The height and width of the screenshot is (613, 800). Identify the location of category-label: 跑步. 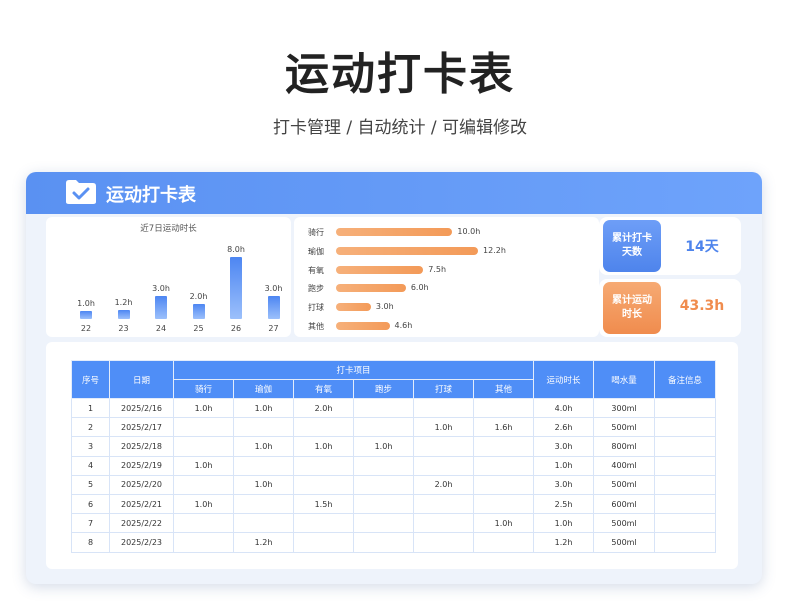
(316, 289).